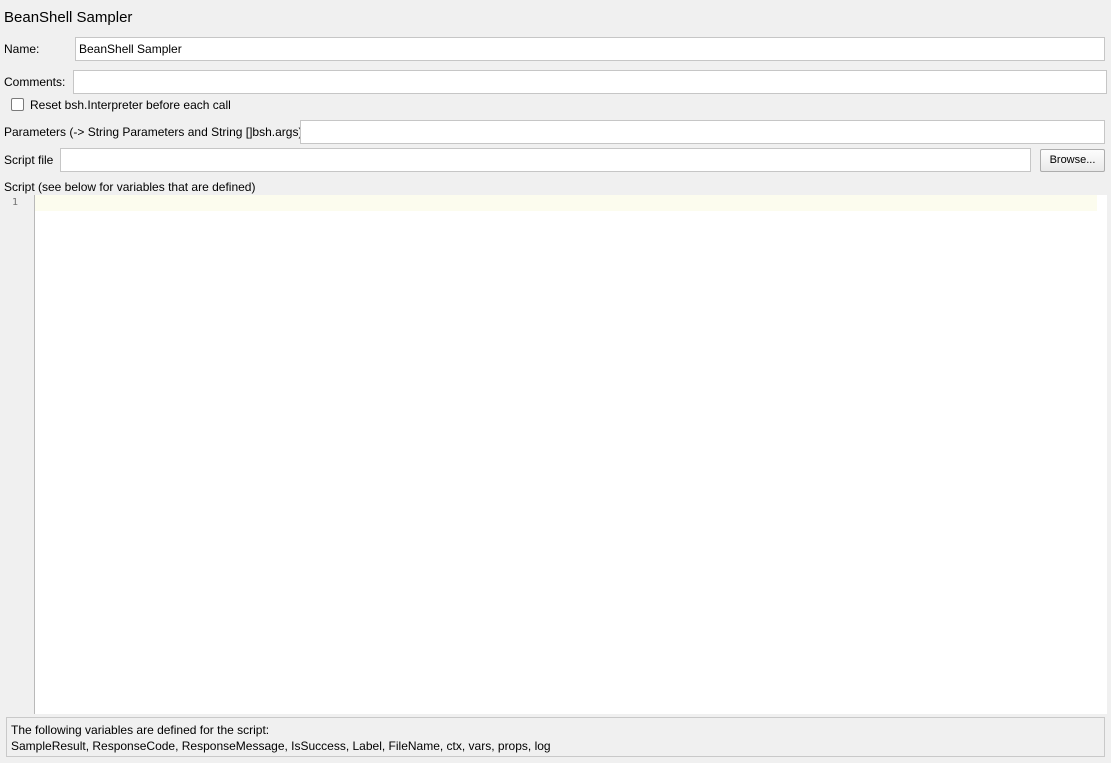 The height and width of the screenshot is (763, 1111). What do you see at coordinates (545, 160) in the screenshot?
I see `script-file-field` at bounding box center [545, 160].